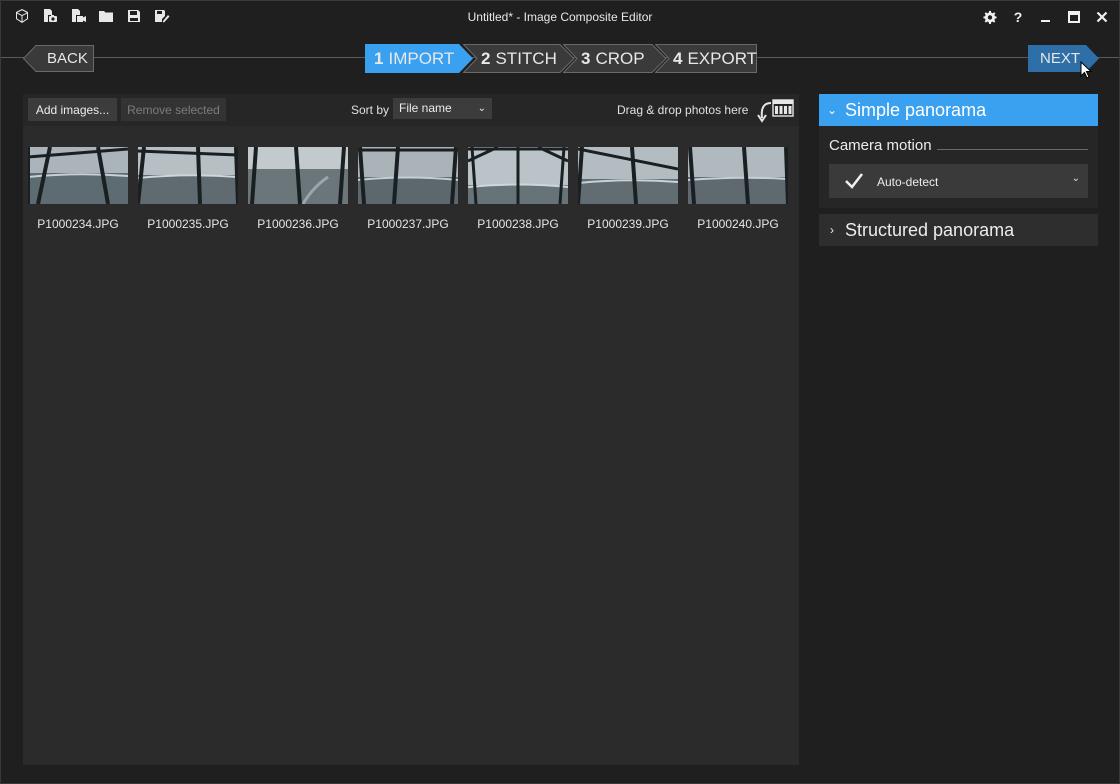 The width and height of the screenshot is (1120, 784). I want to click on camera-motion-select: Auto-detect ⌄, so click(958, 181).